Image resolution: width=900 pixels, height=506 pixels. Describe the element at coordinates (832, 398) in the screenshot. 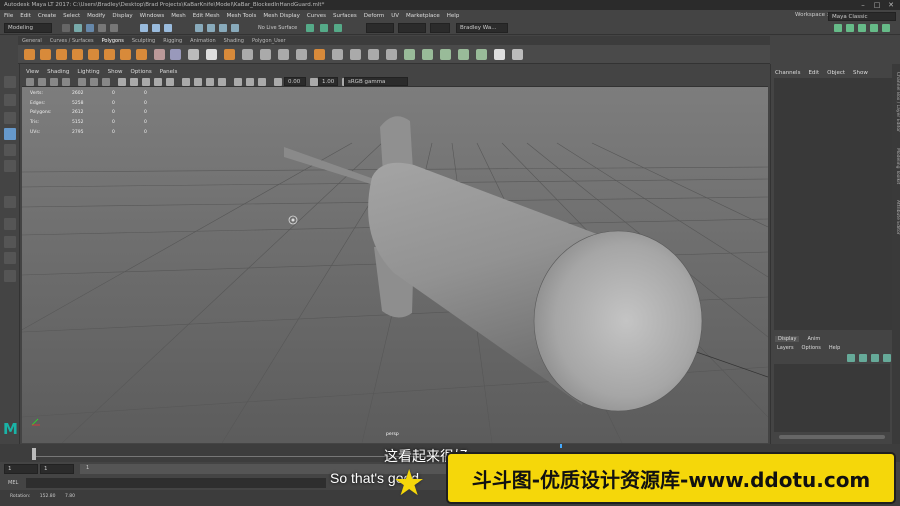

I see `layer-list` at that location.